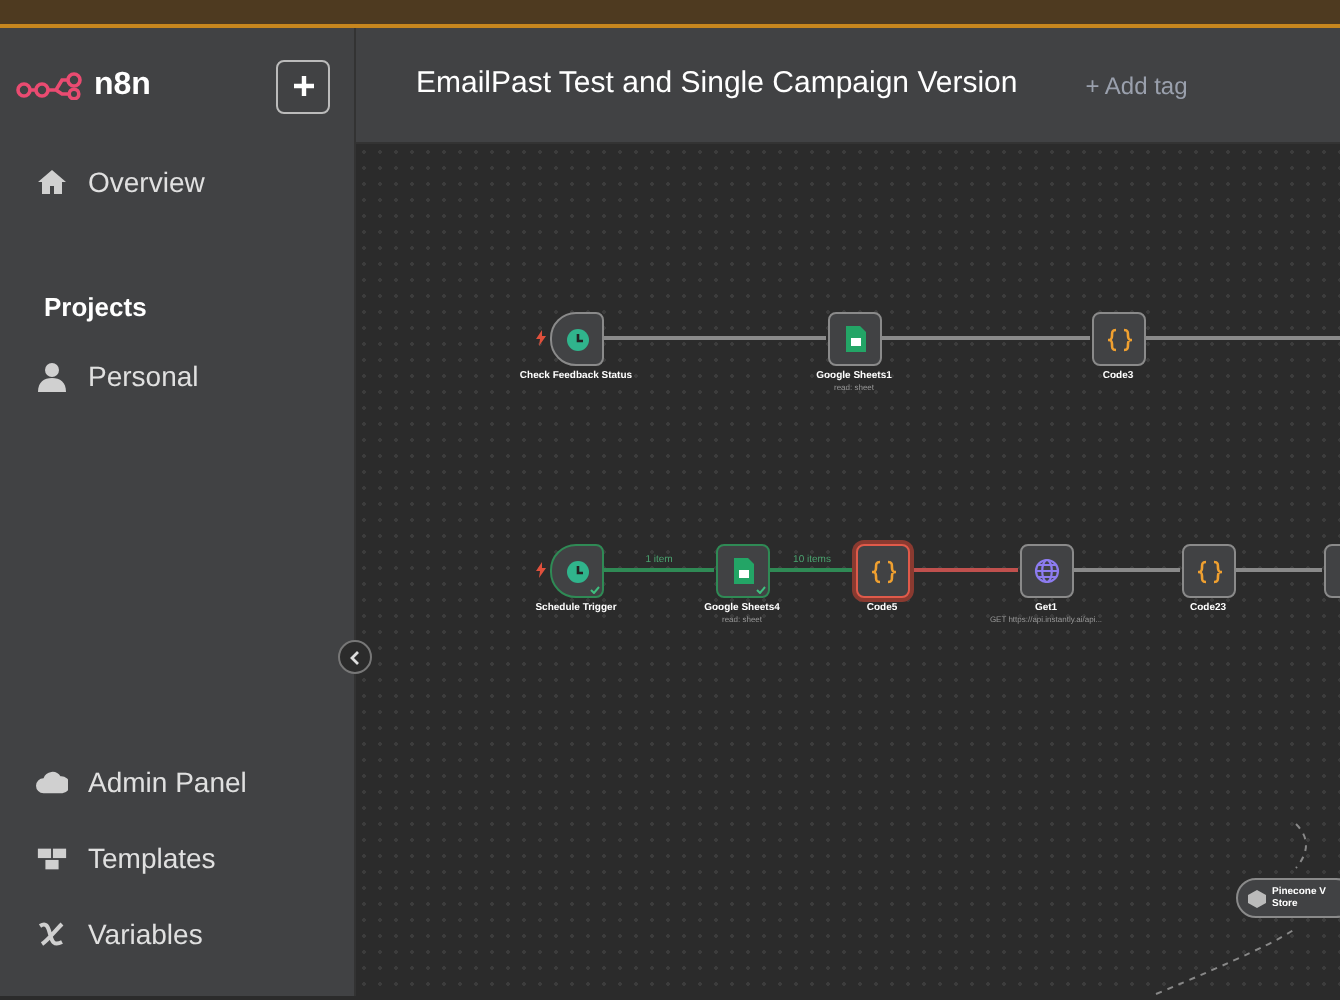  What do you see at coordinates (177, 377) in the screenshot?
I see `sidebar-item: Personal` at bounding box center [177, 377].